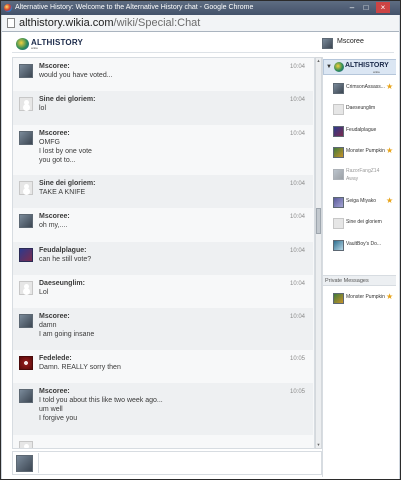  Describe the element at coordinates (66, 23) in the screenshot. I see `url-host: althistory.wikia.com` at that location.